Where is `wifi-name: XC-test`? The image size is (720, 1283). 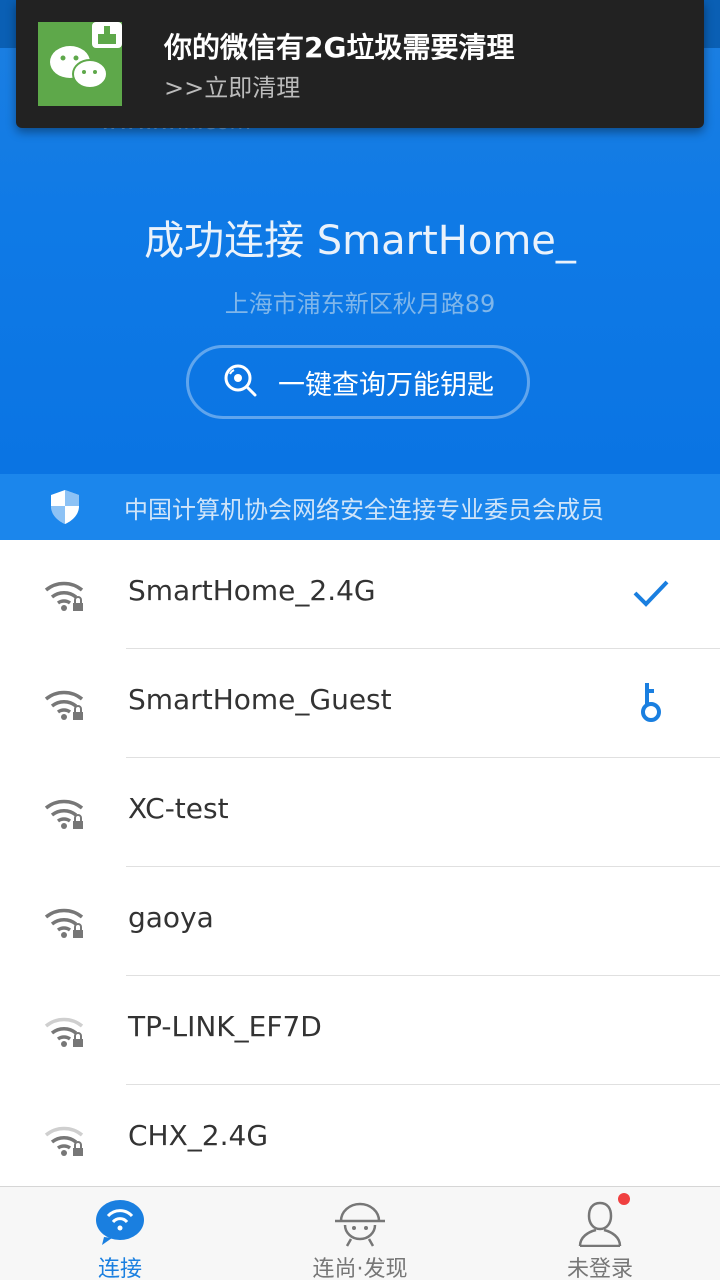
wifi-name: XC-test is located at coordinates (178, 808).